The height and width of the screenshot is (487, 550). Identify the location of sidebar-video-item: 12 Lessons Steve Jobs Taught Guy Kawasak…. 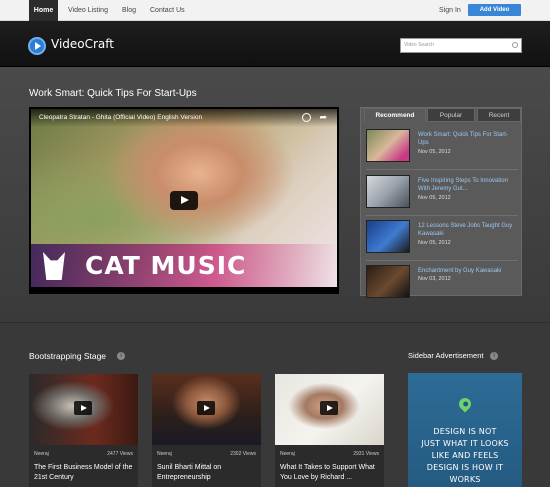
(442, 238).